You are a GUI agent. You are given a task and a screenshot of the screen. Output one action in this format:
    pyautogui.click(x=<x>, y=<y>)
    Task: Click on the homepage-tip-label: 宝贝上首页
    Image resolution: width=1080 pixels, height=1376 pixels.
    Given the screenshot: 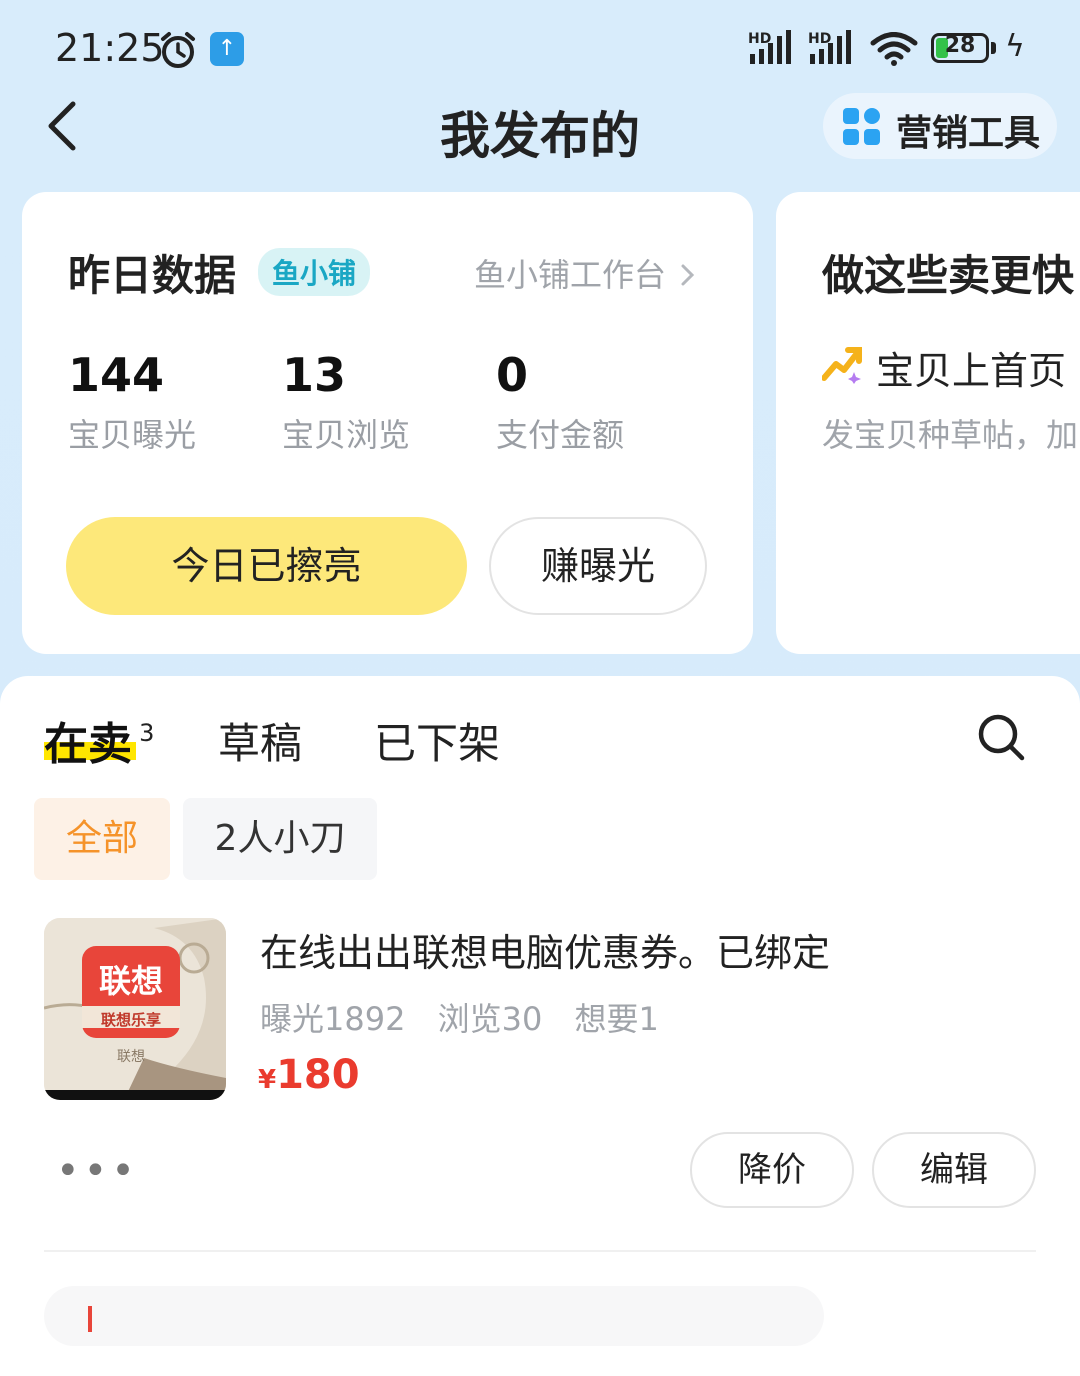 What is the action you would take?
    pyautogui.click(x=971, y=371)
    